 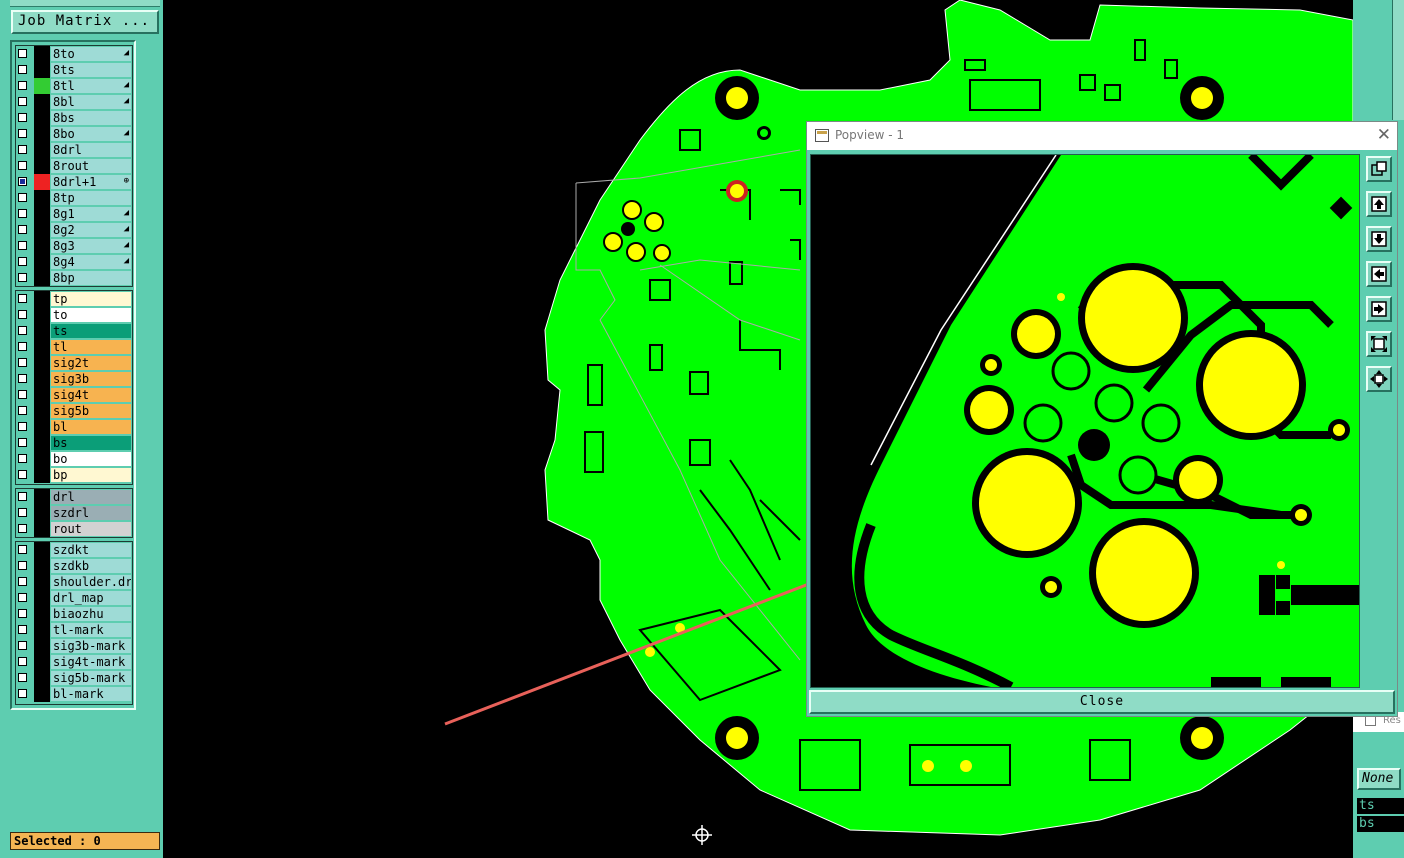 I want to click on layer-row: 8tp, so click(x=74, y=198).